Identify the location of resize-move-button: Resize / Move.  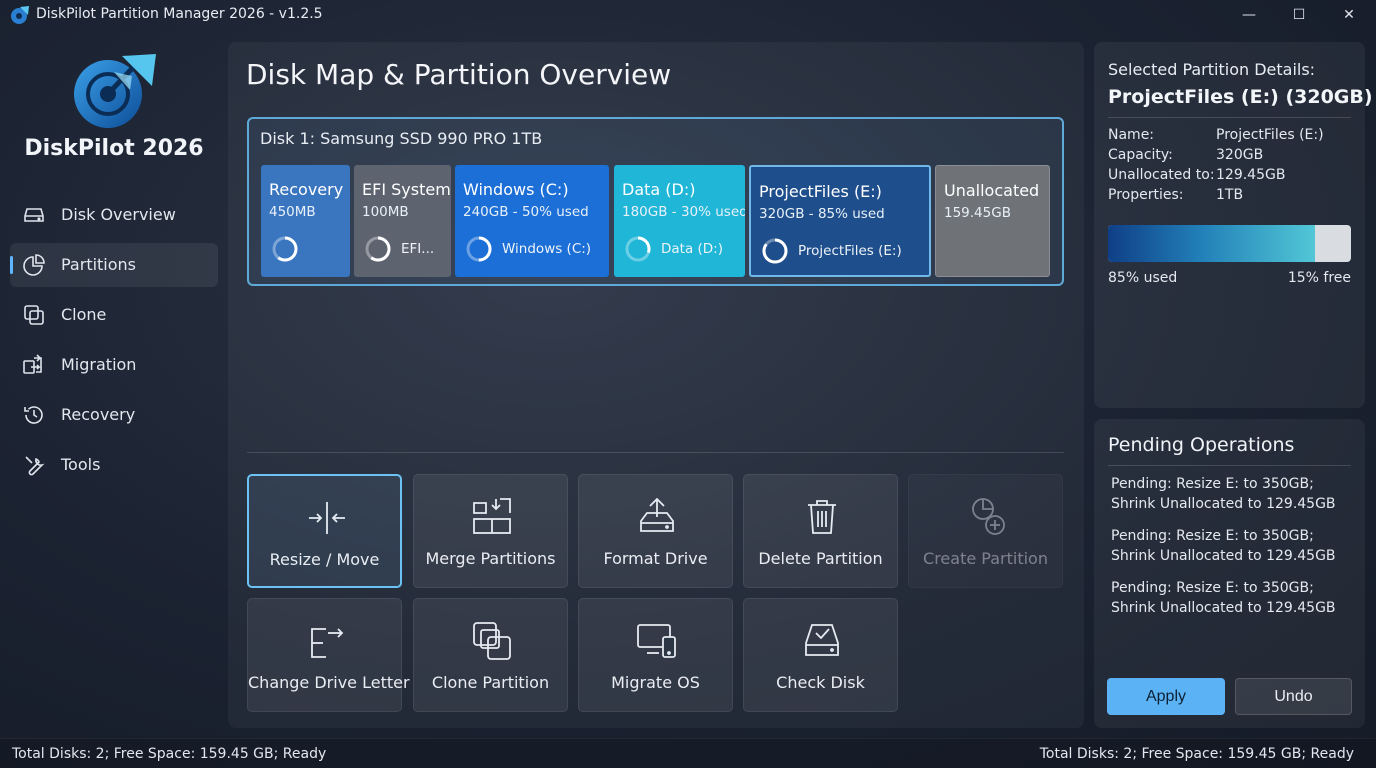
(324, 531).